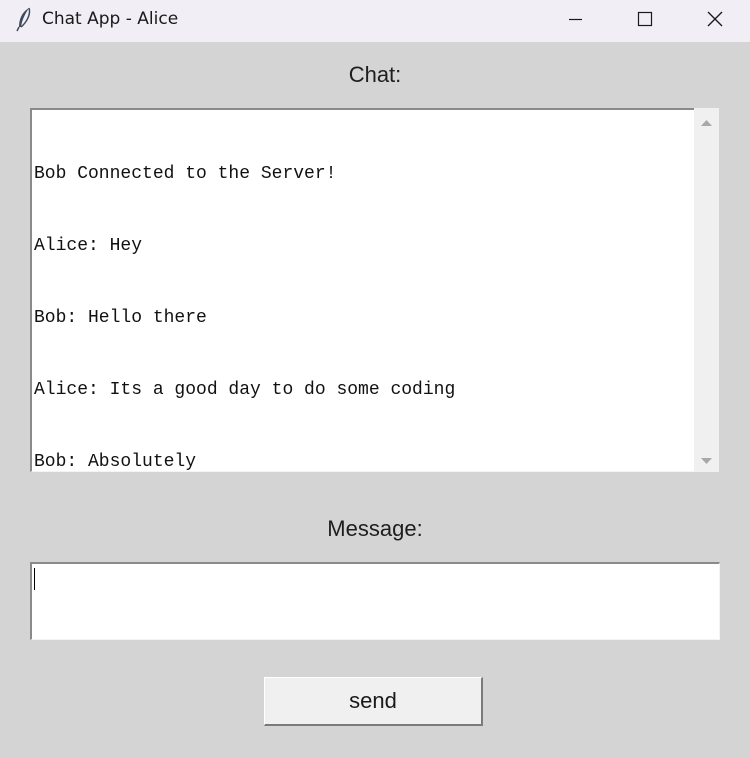 The image size is (750, 758). I want to click on message-label: Message:, so click(375, 528).